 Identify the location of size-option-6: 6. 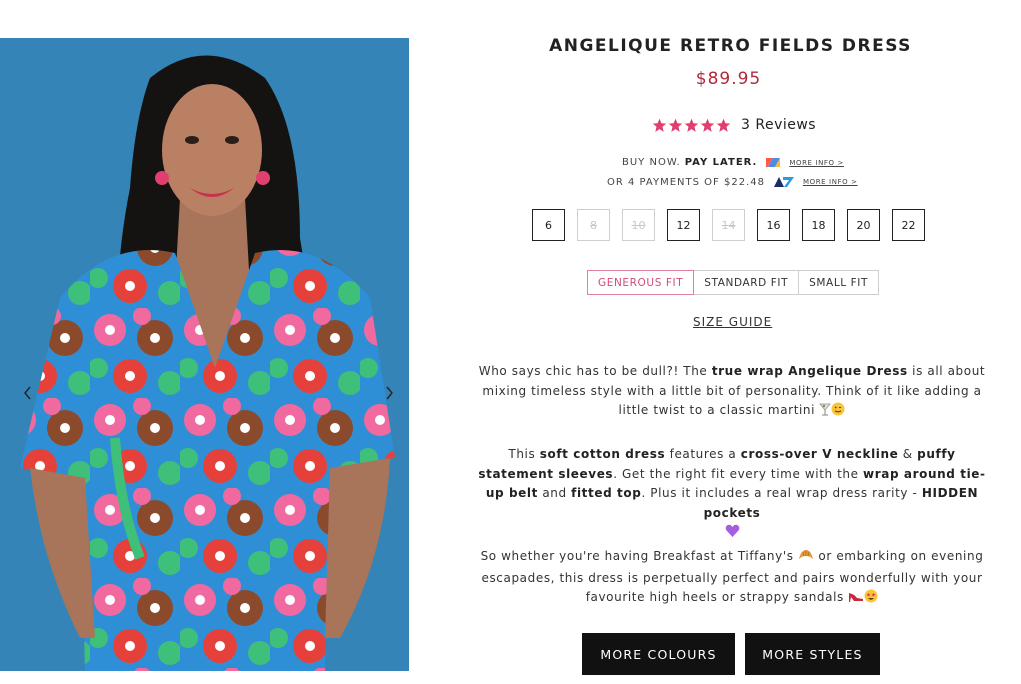
(548, 225).